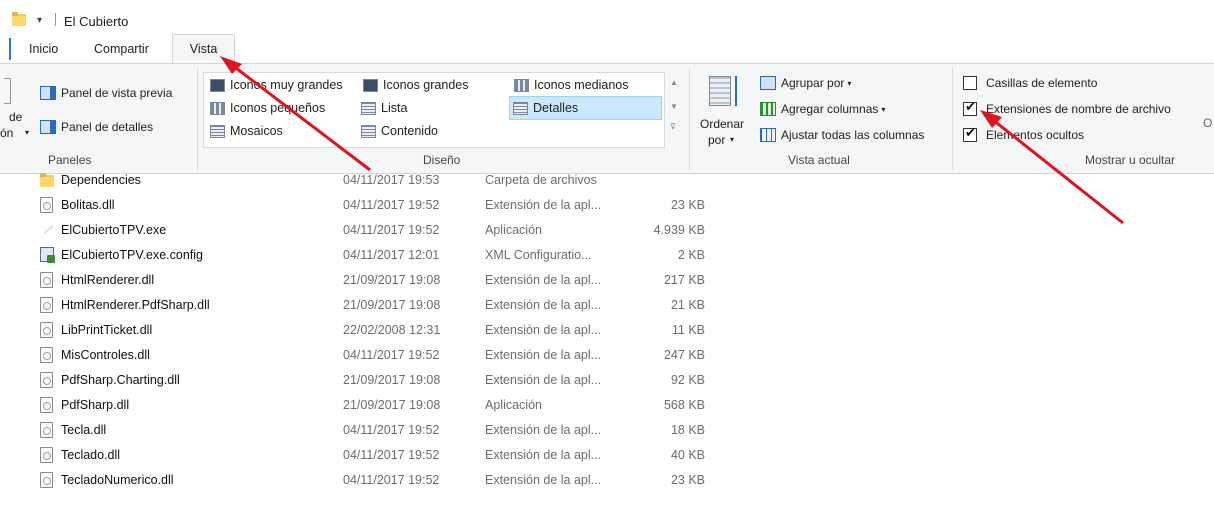 This screenshot has width=1214, height=514. I want to click on details-pane-label: Panel de detalles, so click(107, 127).